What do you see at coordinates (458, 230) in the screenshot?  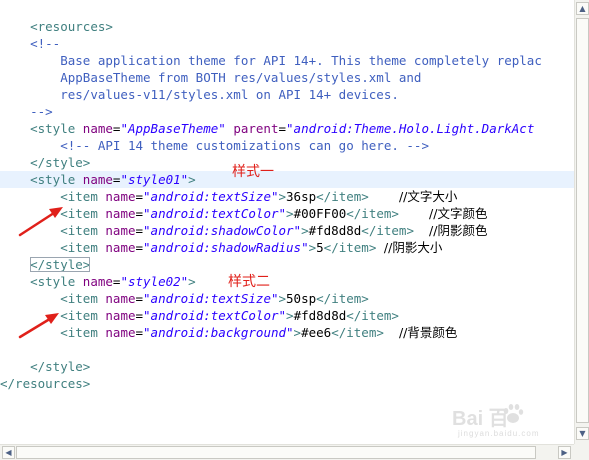 I see `annotation-comment: //阴影颜色` at bounding box center [458, 230].